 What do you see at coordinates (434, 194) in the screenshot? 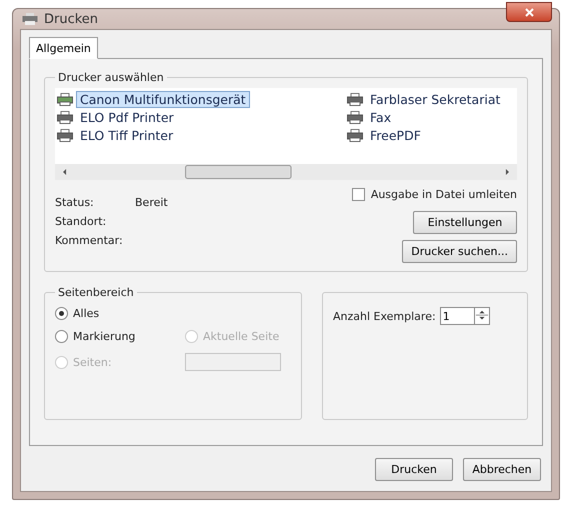
I see `print-to-file-checkbox: Ausgabe in Datei umleiten` at bounding box center [434, 194].